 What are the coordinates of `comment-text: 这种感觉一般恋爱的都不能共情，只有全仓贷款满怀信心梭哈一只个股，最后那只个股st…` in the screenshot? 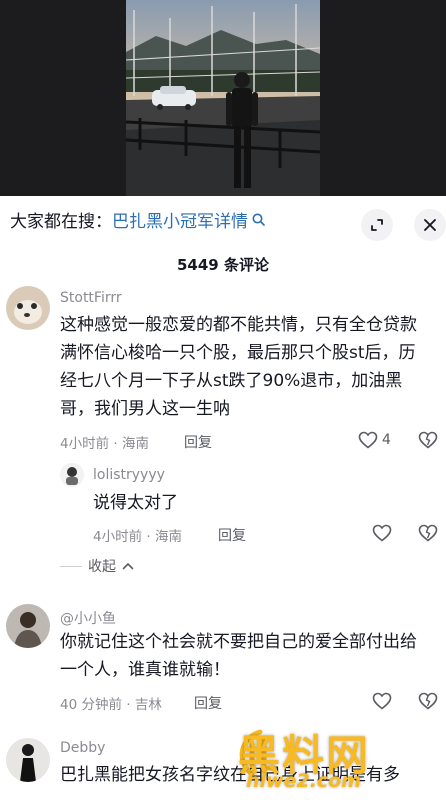 It's located at (238, 367).